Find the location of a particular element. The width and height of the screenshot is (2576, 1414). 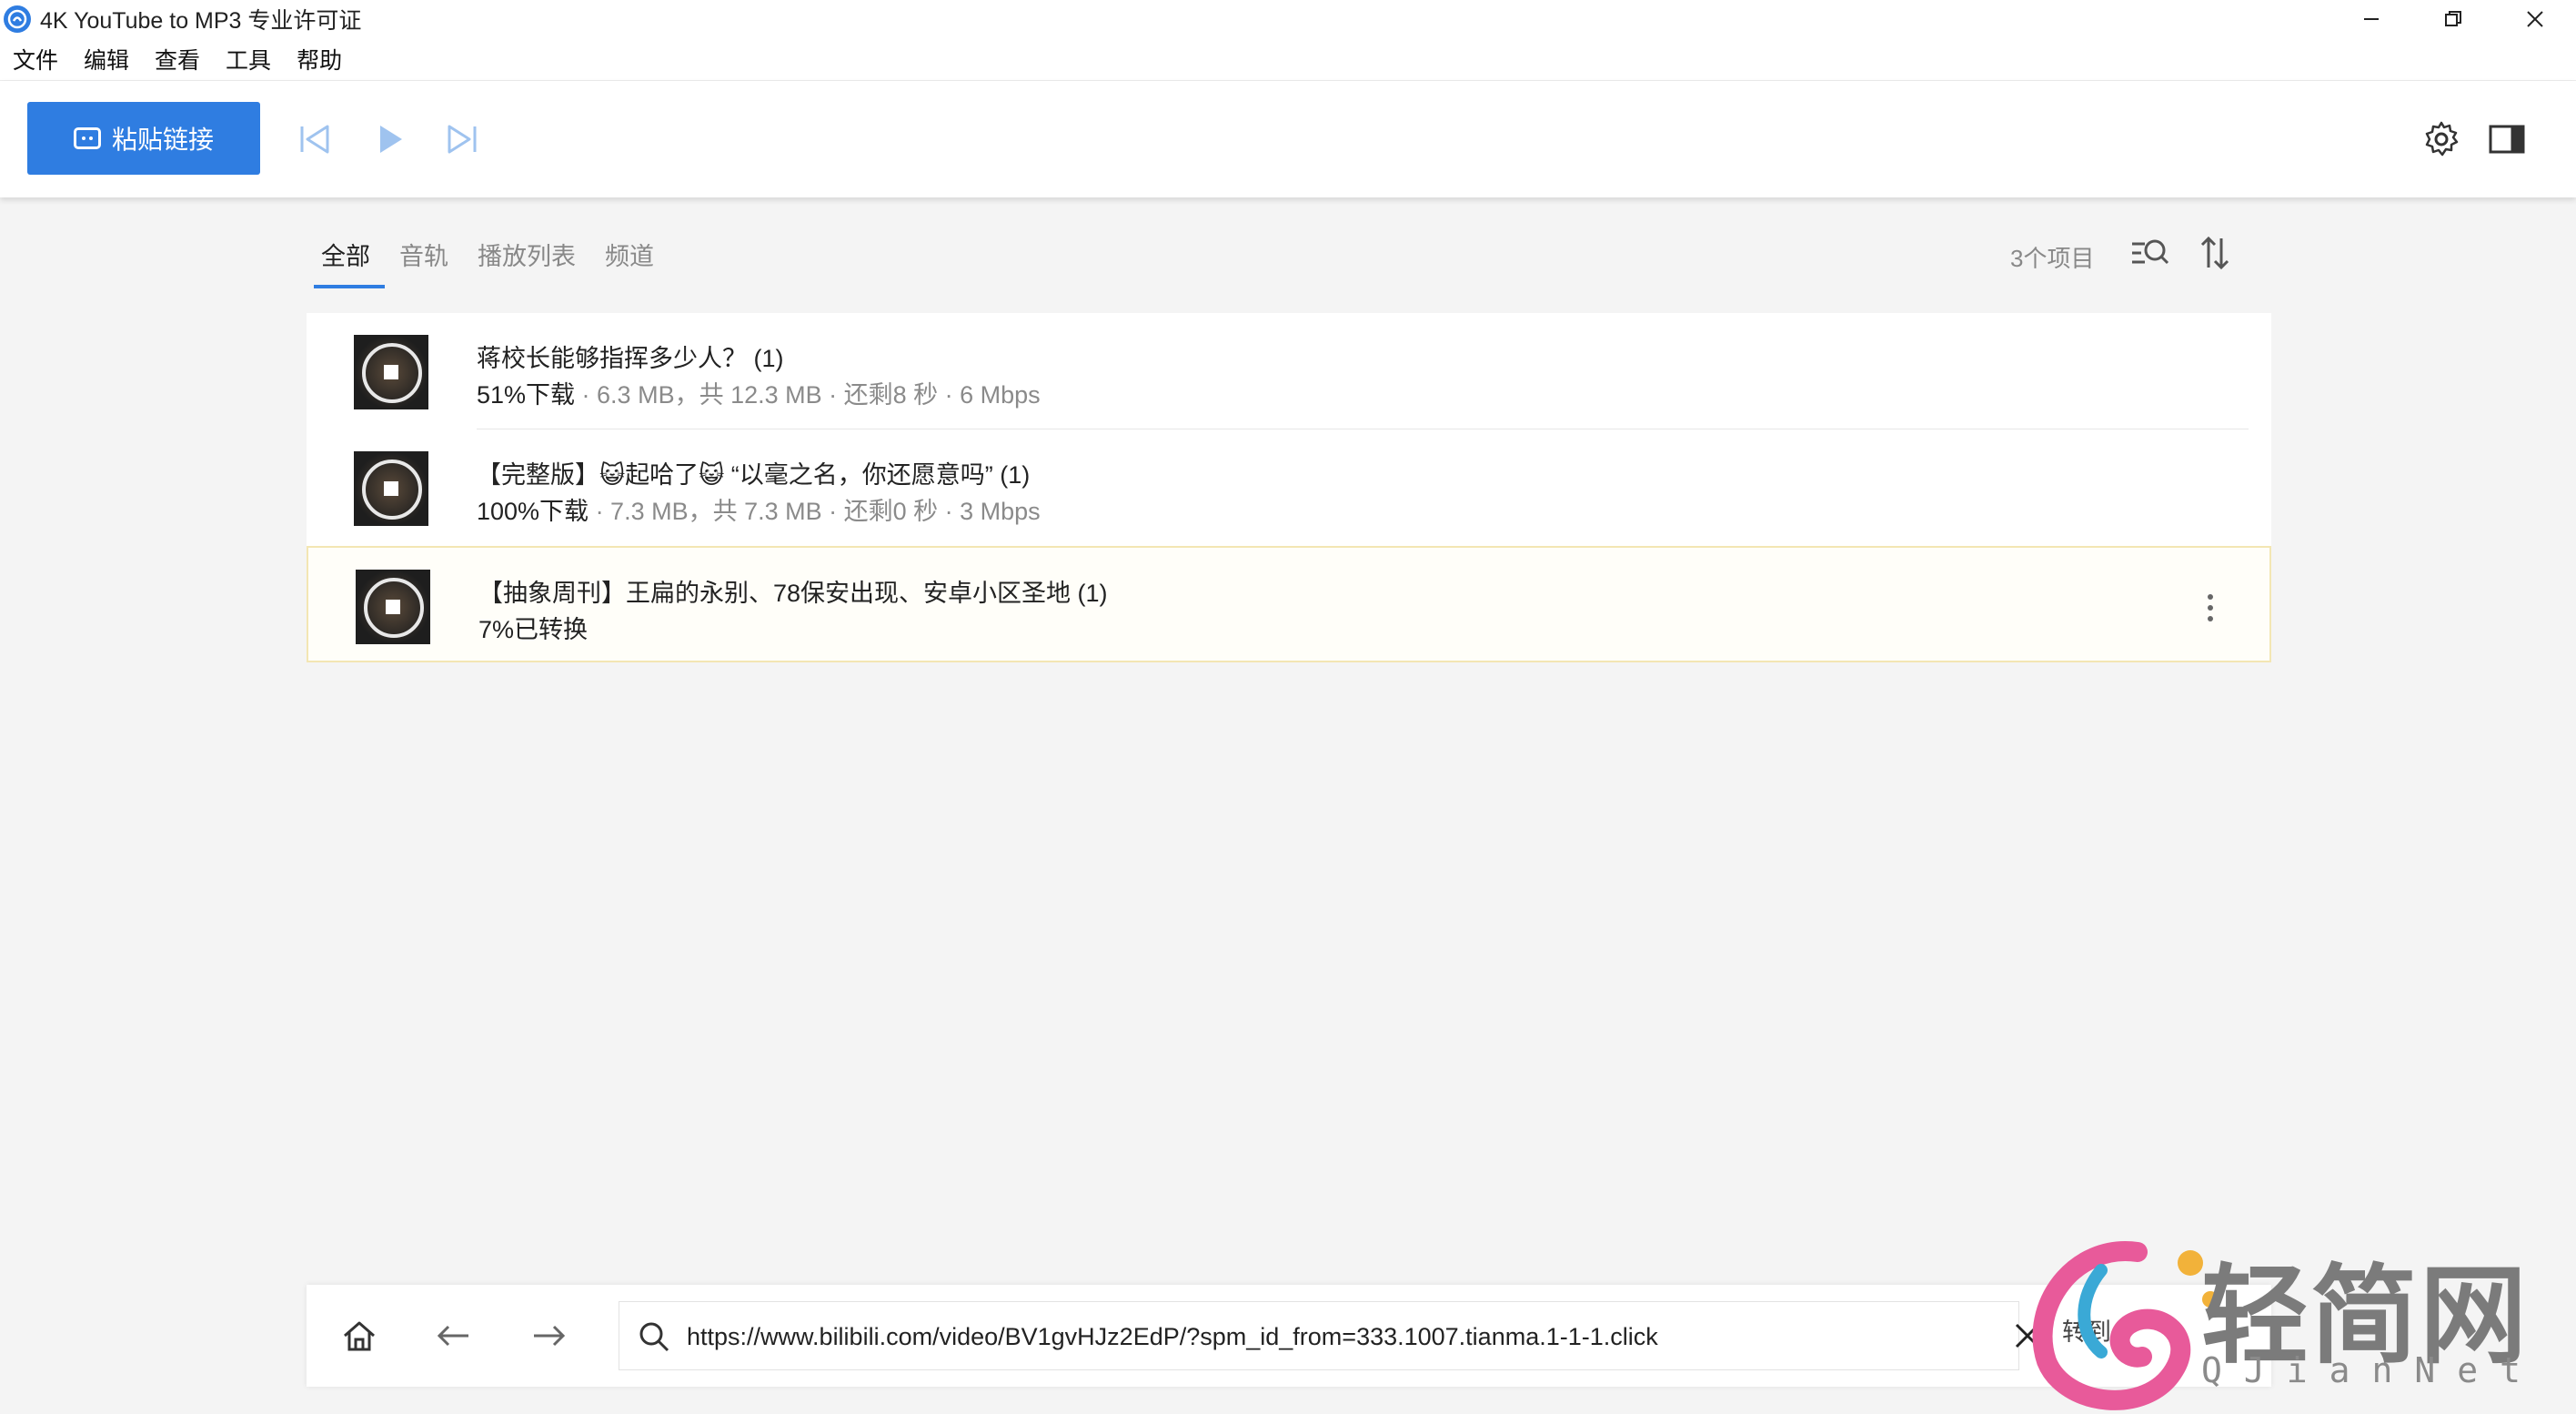

sidebar-panel-icon is located at coordinates (2507, 139).